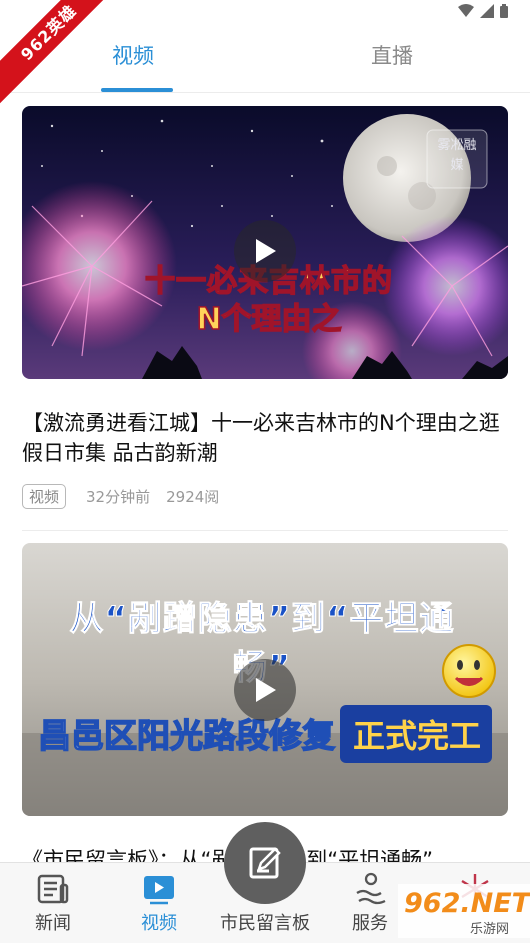  I want to click on thumbnail-overlay-line2: 昌邑区阳光路段修复, so click(186, 735).